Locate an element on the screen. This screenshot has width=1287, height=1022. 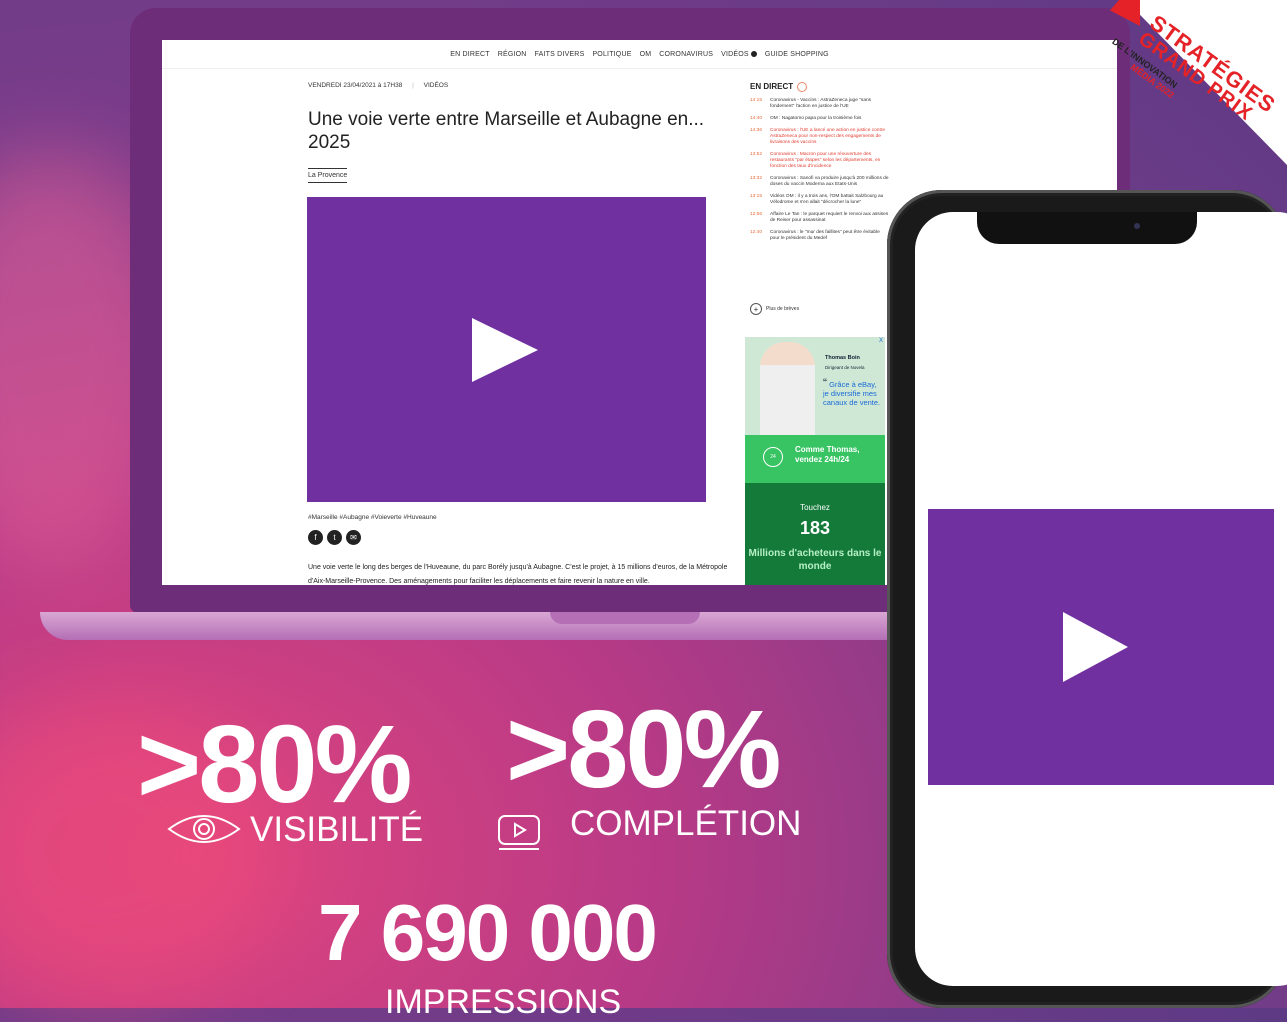
nav-item-coronavirus: CORONAVIRUS is located at coordinates (686, 54).